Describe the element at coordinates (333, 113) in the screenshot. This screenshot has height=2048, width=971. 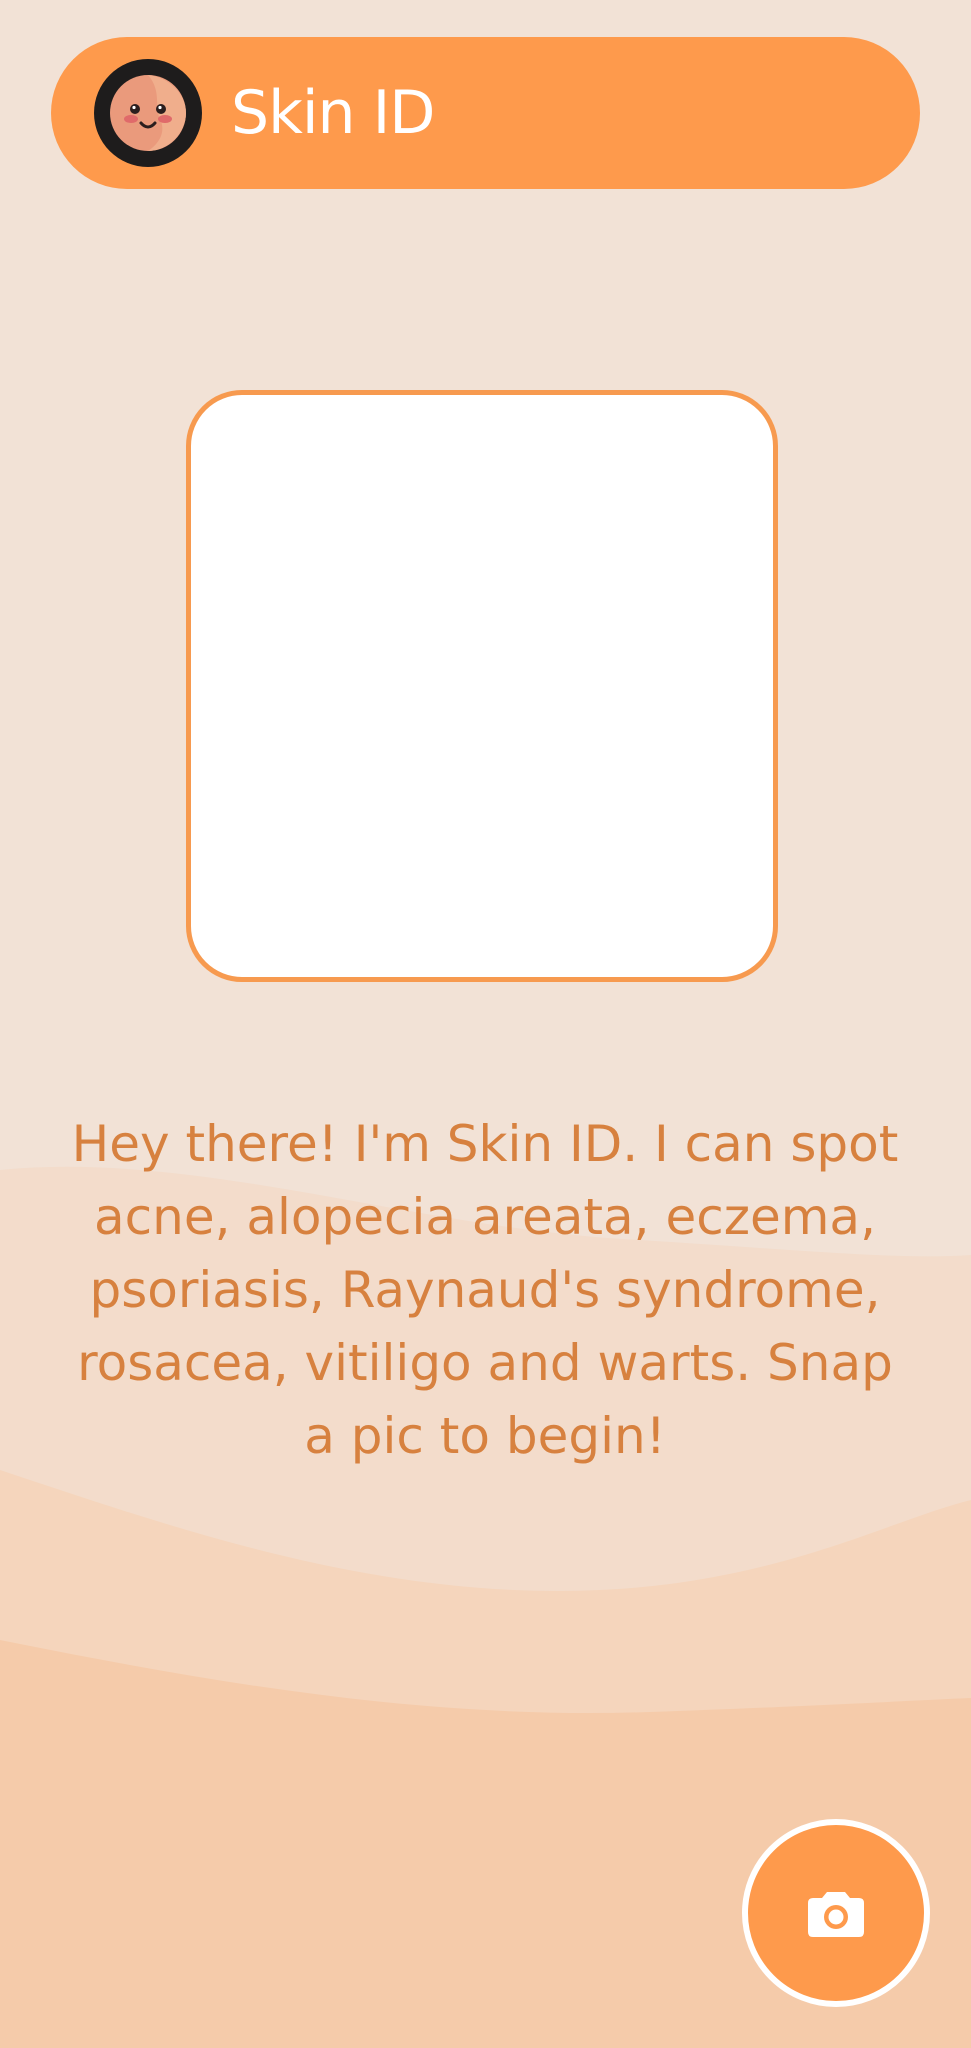
I see `app-title: Skin ID` at that location.